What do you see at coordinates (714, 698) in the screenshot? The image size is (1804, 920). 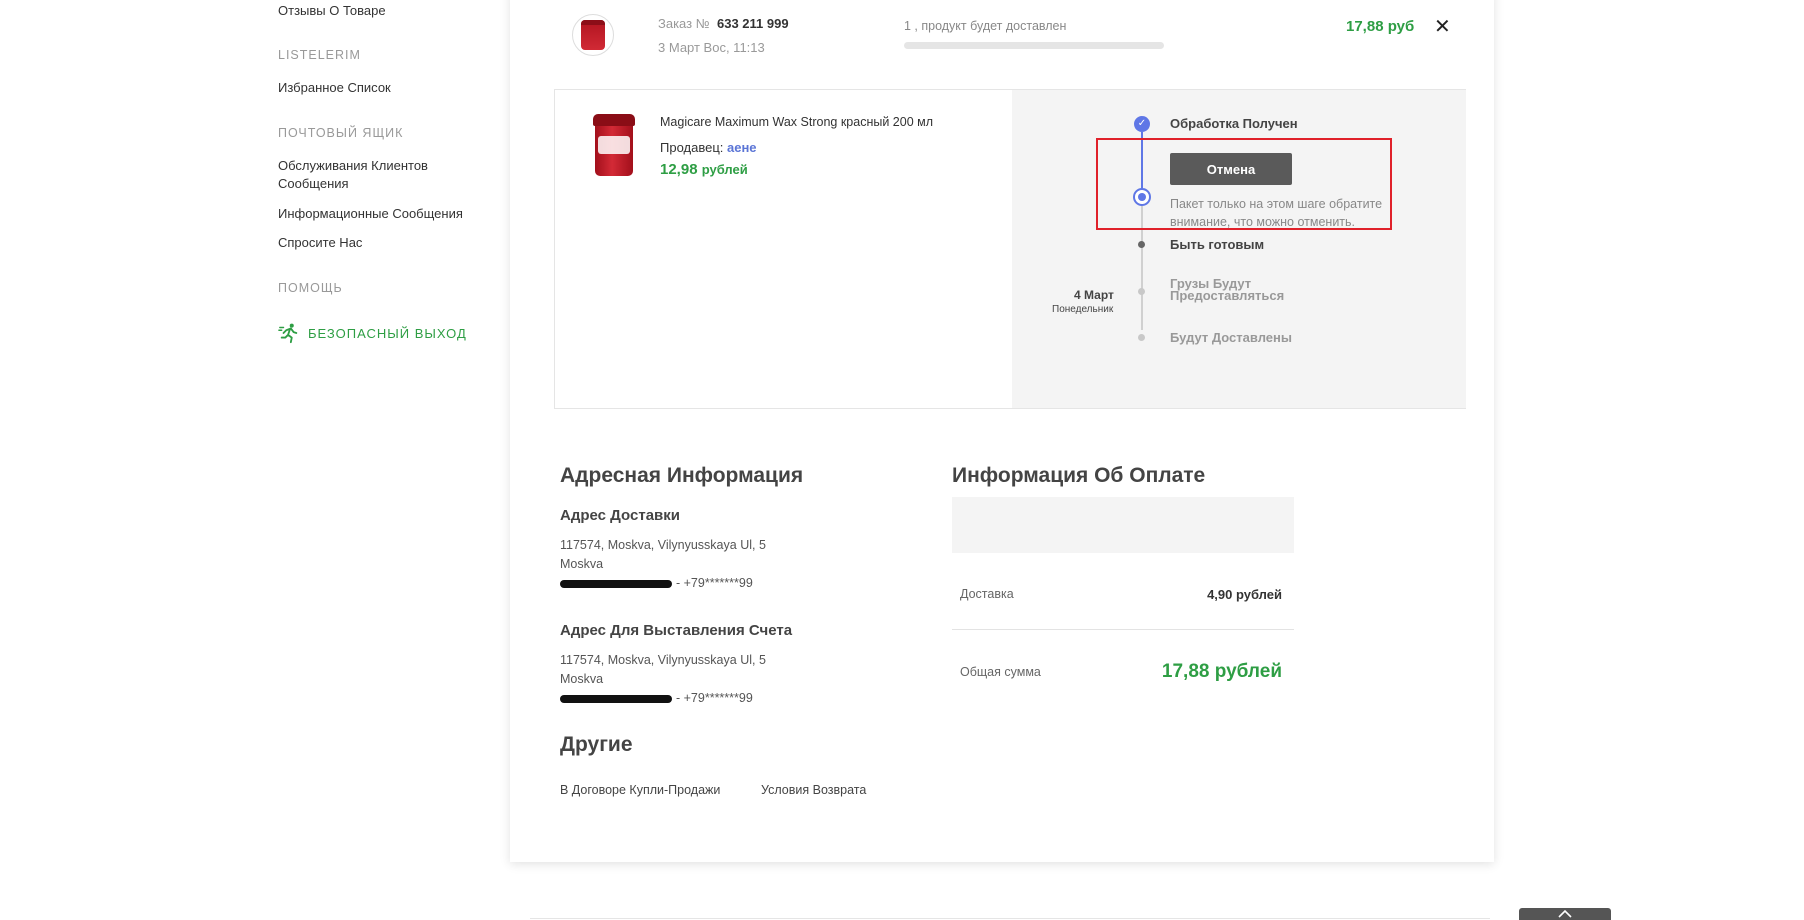 I see `billing-phone: - +79*******99` at bounding box center [714, 698].